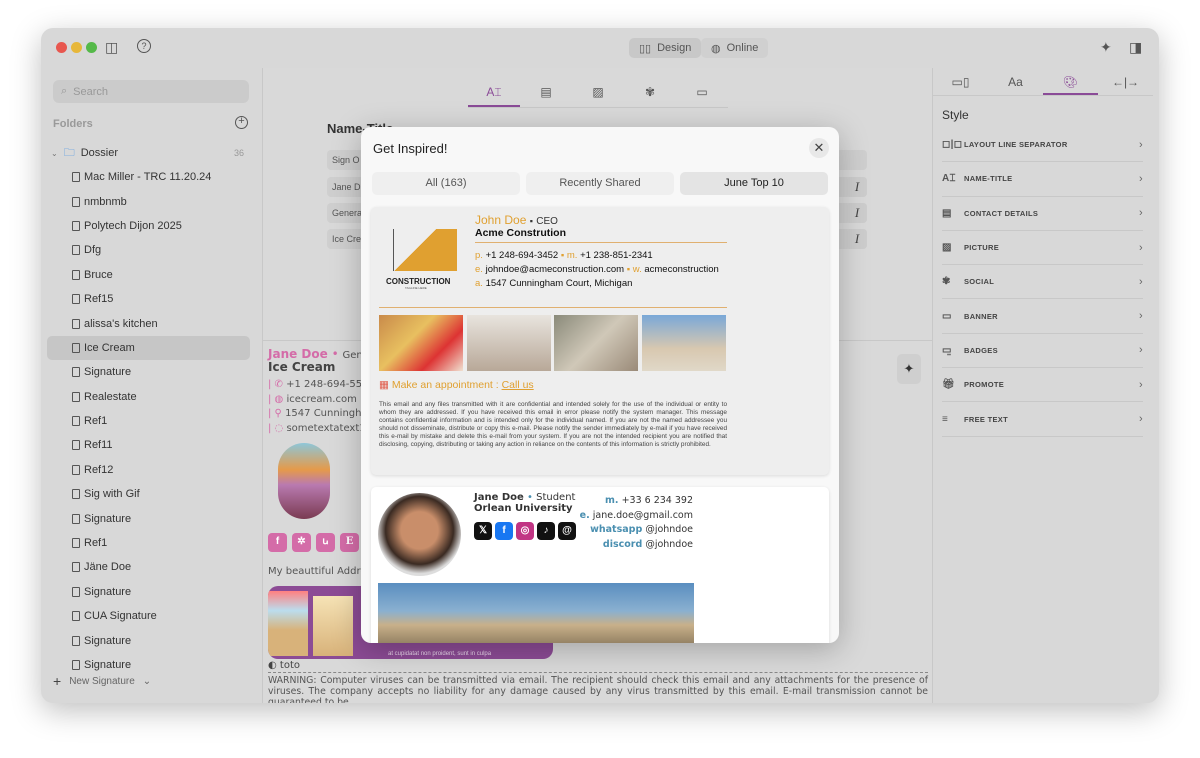 This screenshot has width=1200, height=758. I want to click on style-item: ▤ CONTACT DETAILS ›, so click(1042, 214).